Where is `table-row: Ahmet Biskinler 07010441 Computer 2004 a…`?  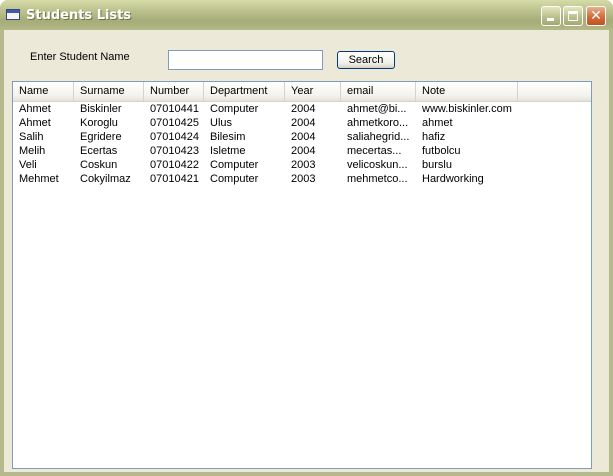
table-row: Ahmet Biskinler 07010441 Computer 2004 a… is located at coordinates (302, 109).